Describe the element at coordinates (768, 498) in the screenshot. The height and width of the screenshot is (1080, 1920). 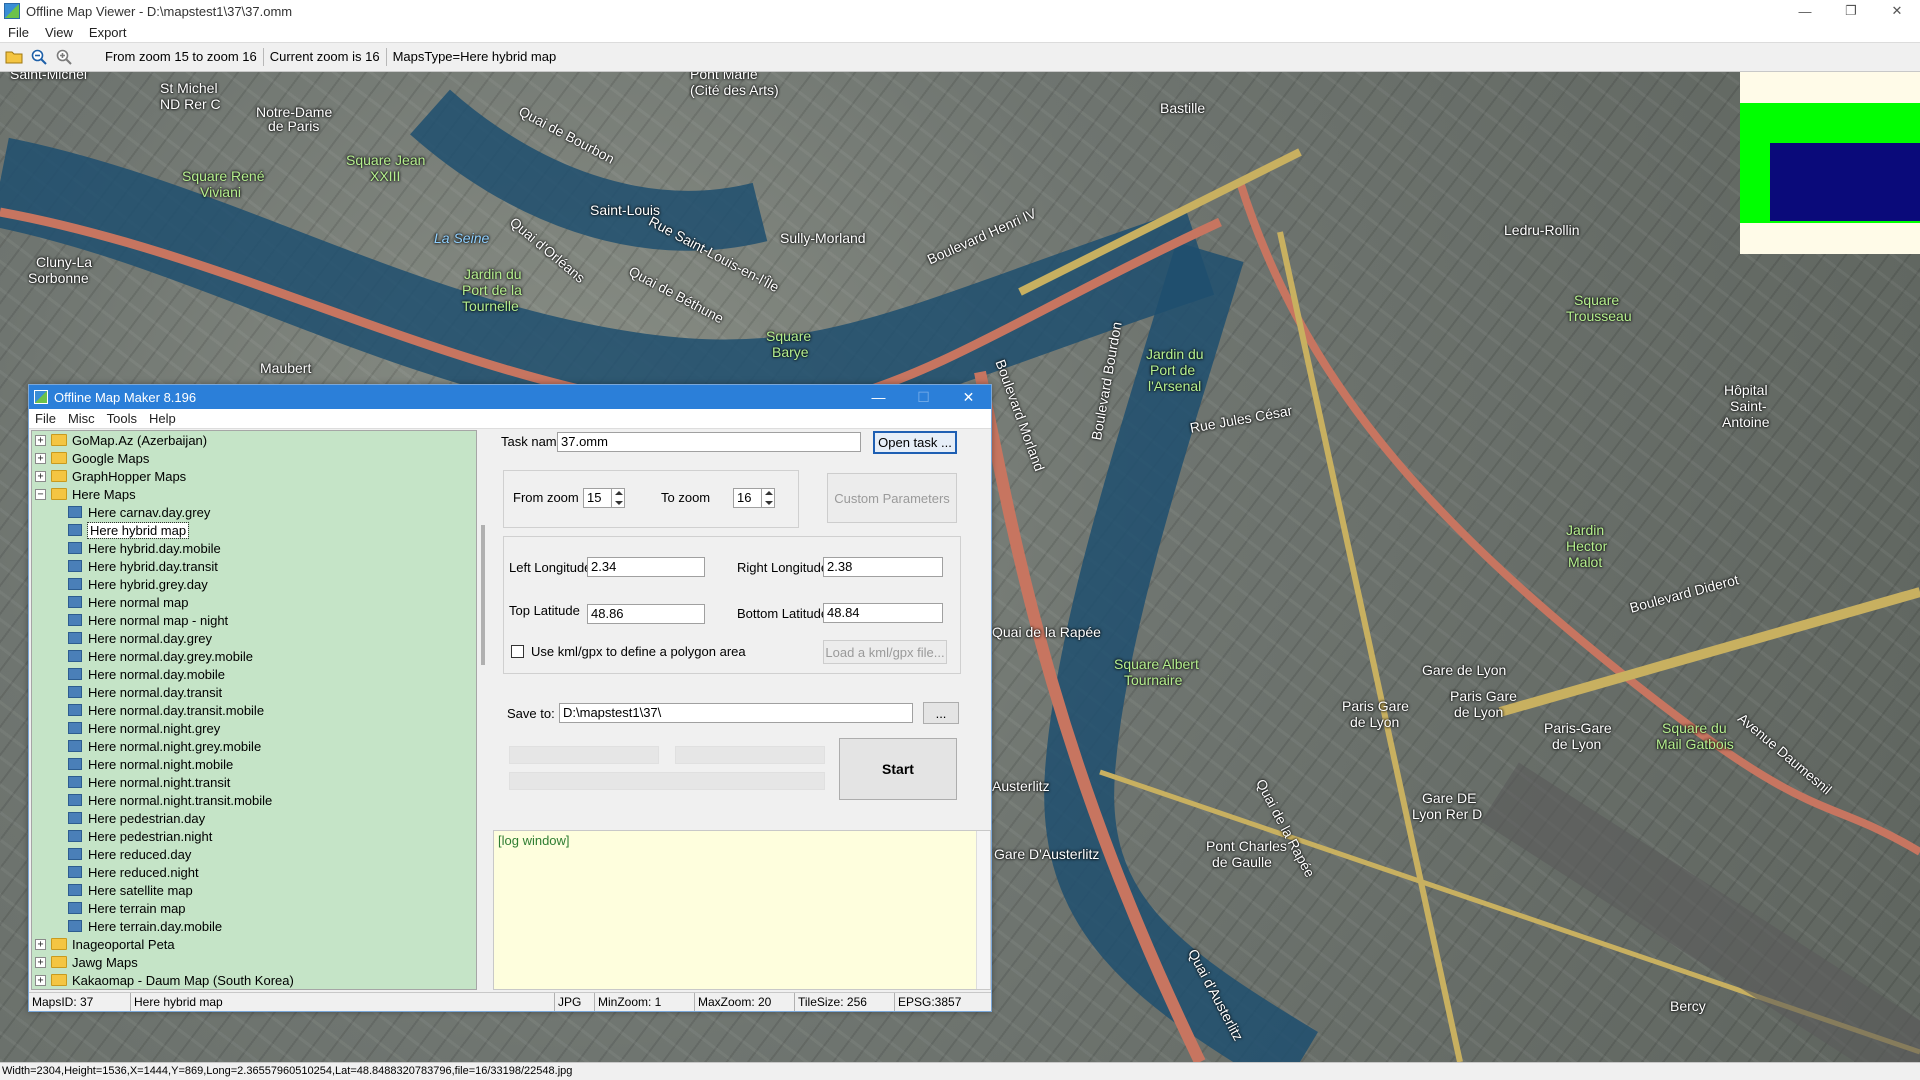
I see `to-zoom-spinner` at that location.